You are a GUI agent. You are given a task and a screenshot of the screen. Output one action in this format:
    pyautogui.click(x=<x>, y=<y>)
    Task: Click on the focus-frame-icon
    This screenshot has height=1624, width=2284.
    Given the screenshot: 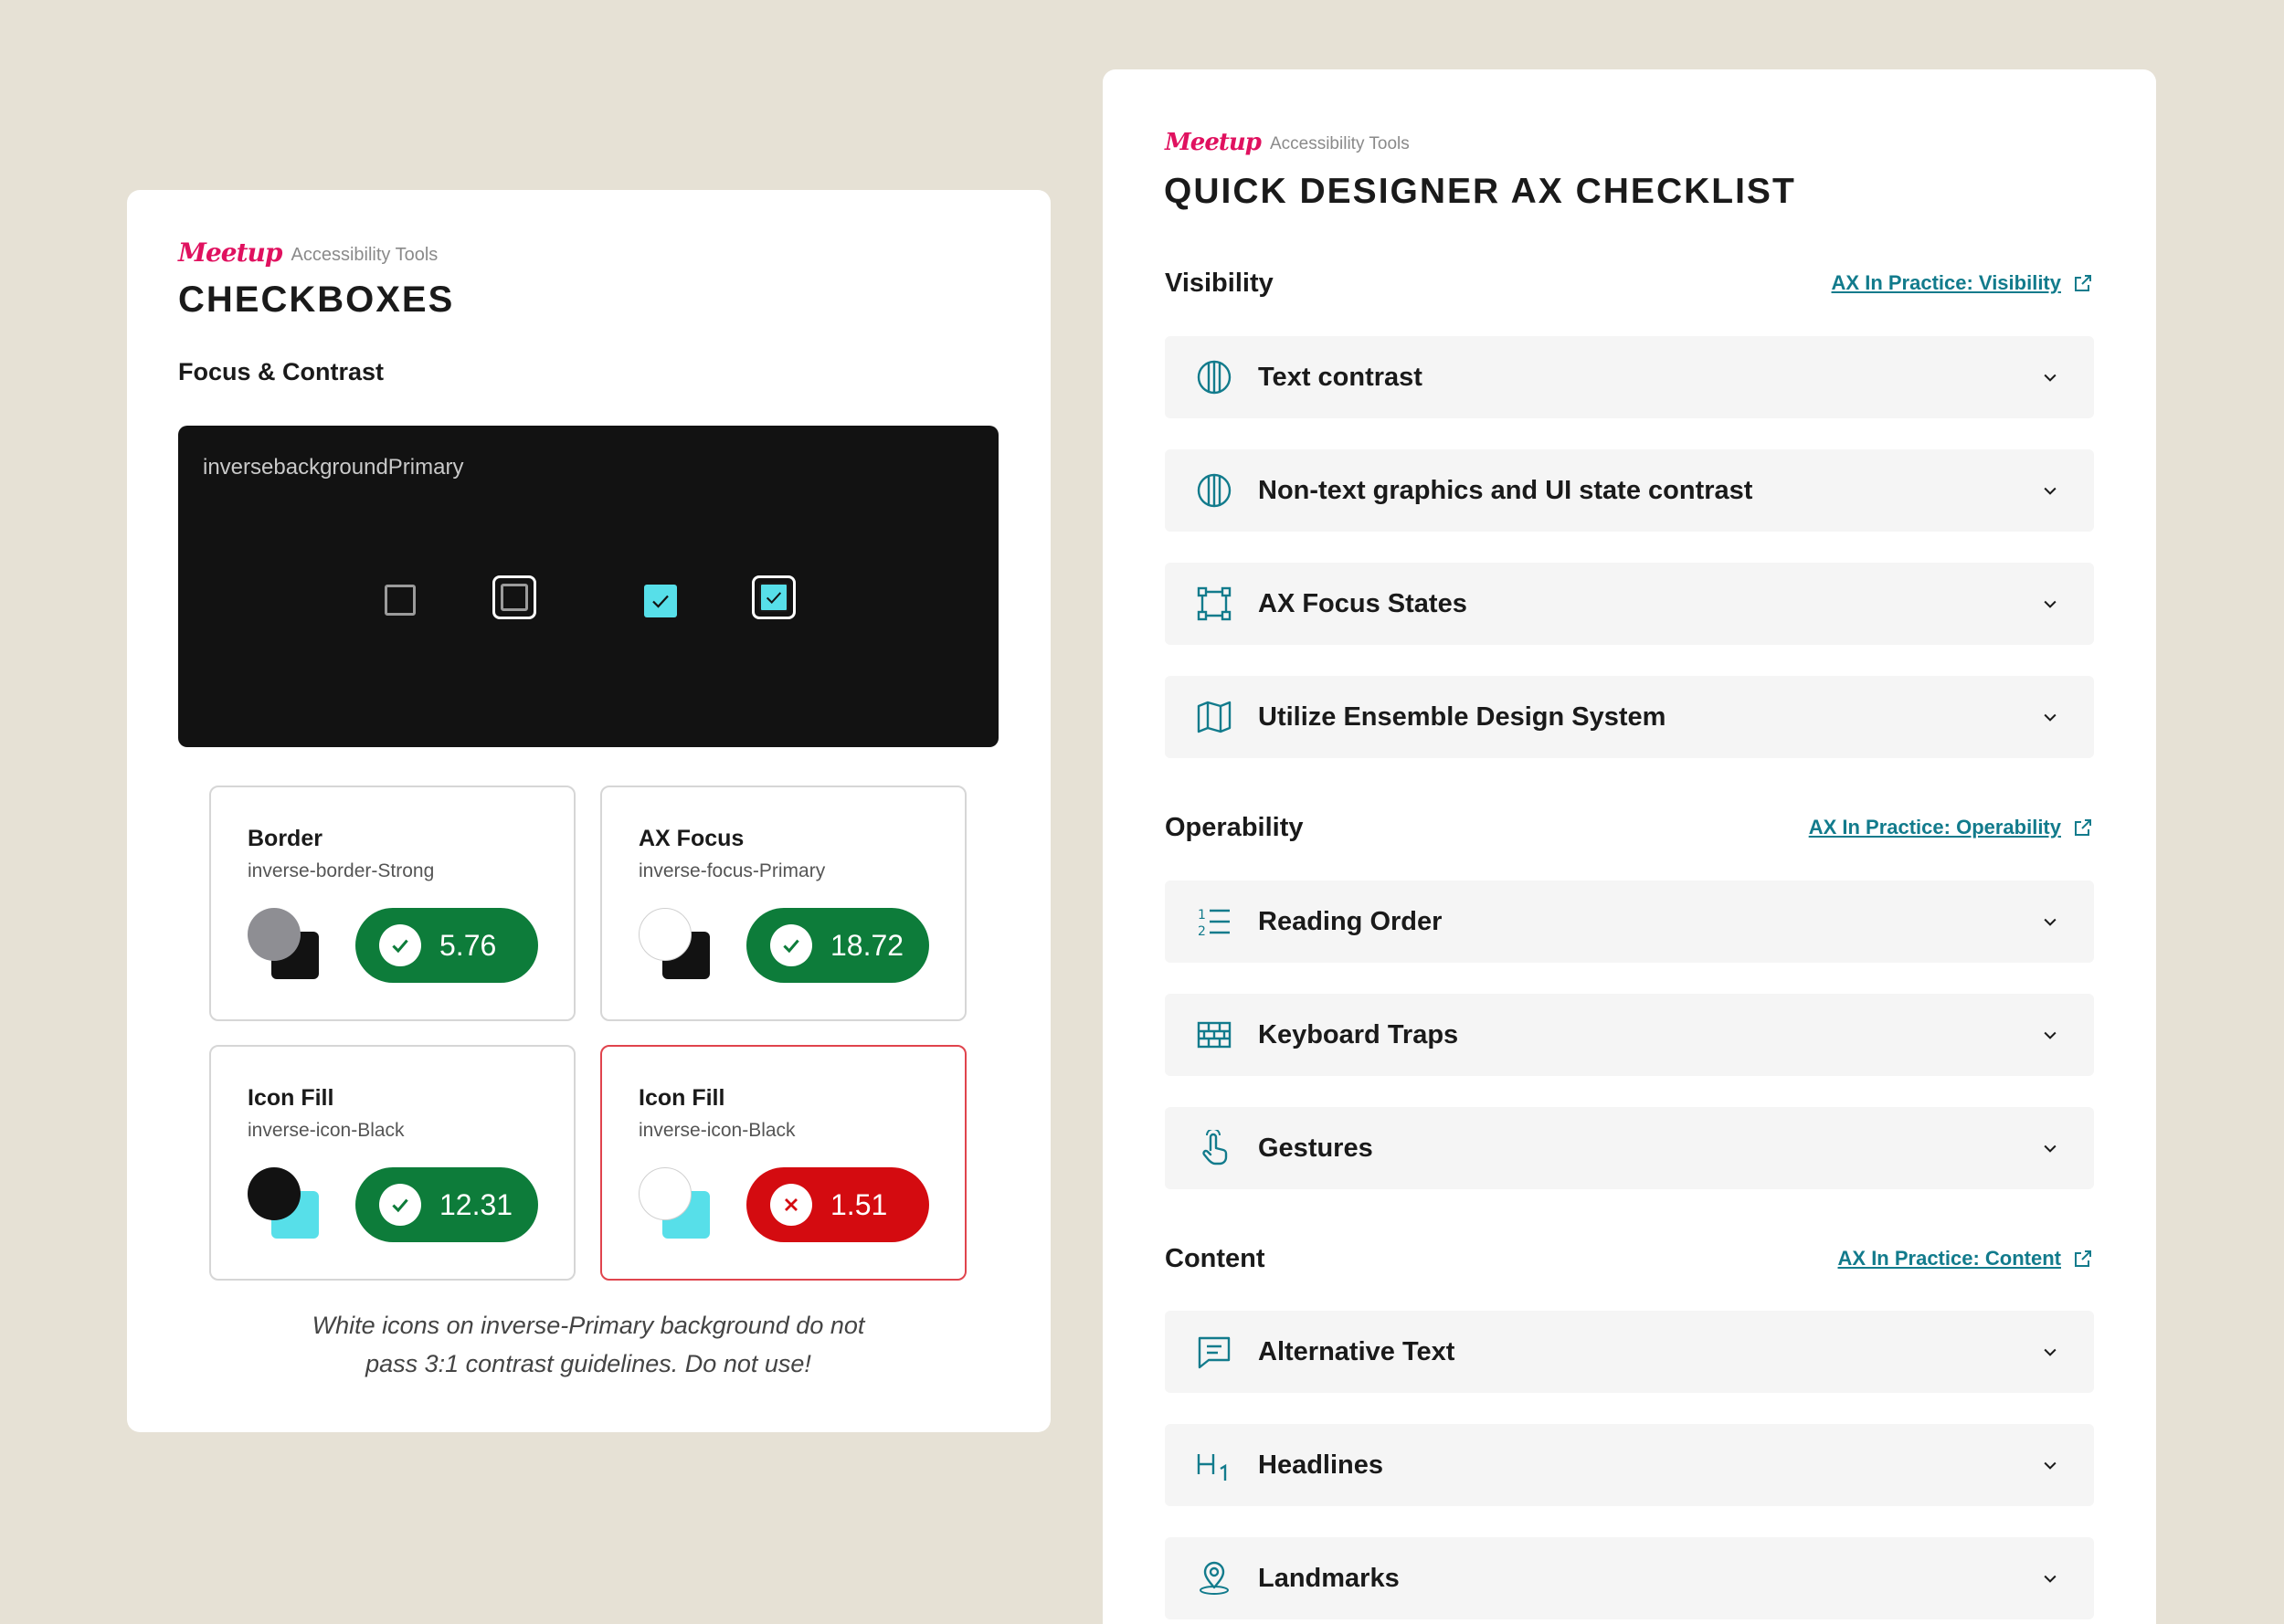 What is the action you would take?
    pyautogui.click(x=1214, y=603)
    